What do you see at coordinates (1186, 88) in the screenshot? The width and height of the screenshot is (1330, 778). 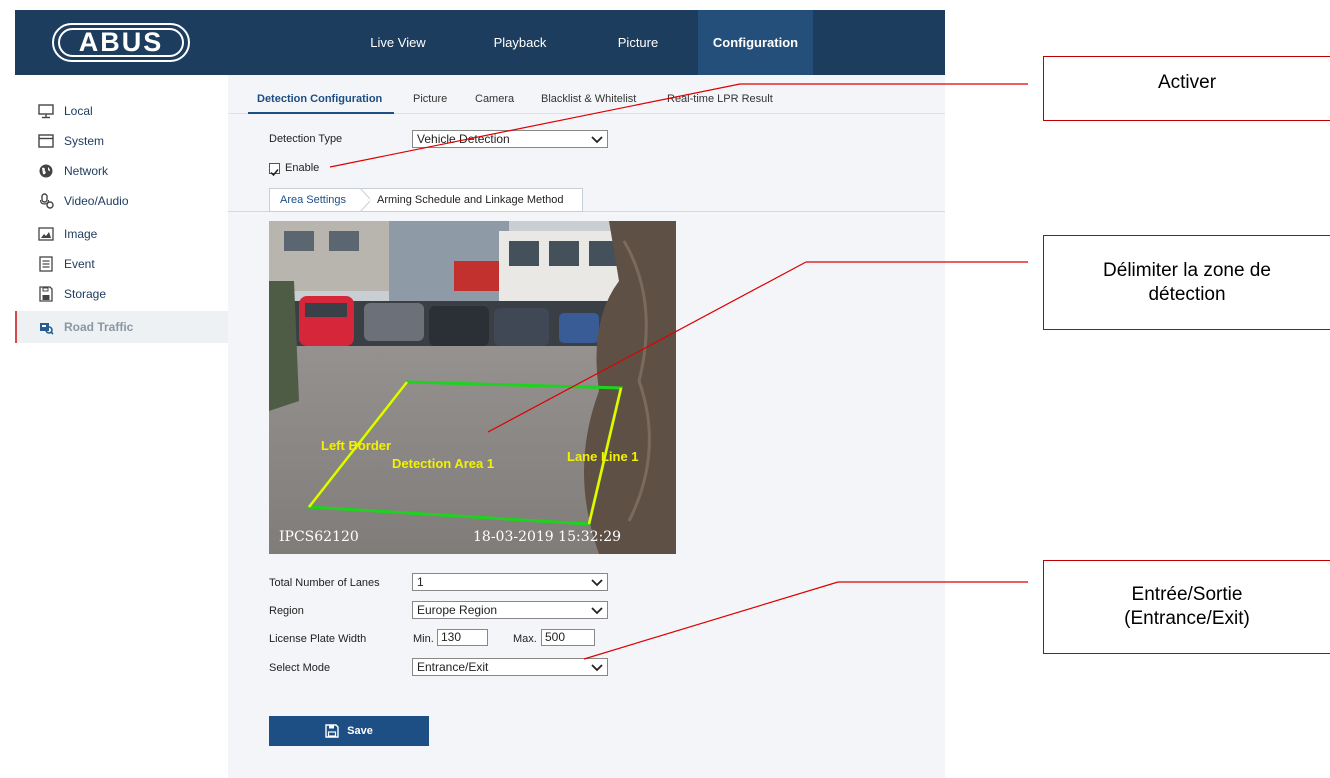 I see `callout-activate: Activer` at bounding box center [1186, 88].